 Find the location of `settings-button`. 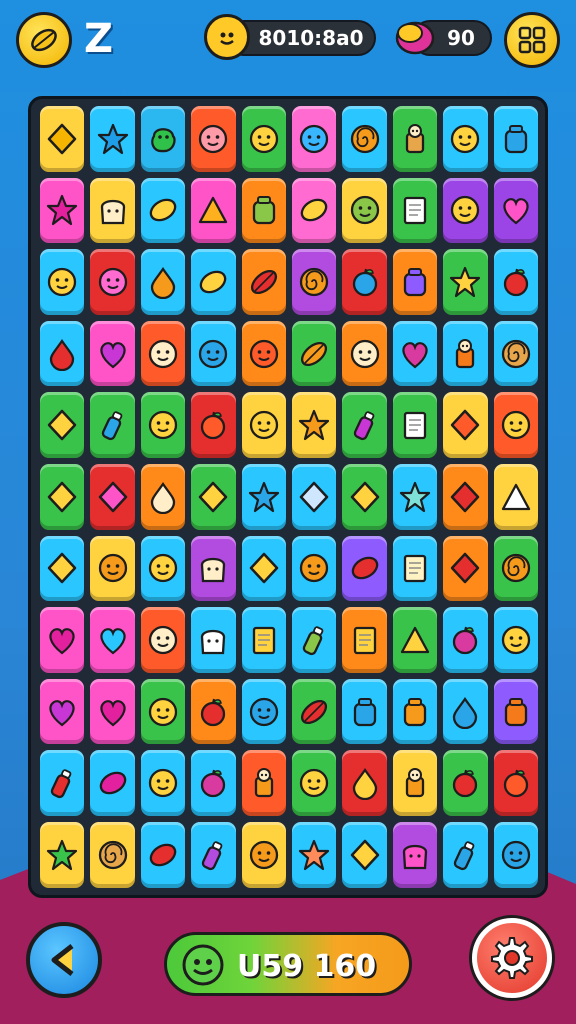

settings-button is located at coordinates (512, 958).